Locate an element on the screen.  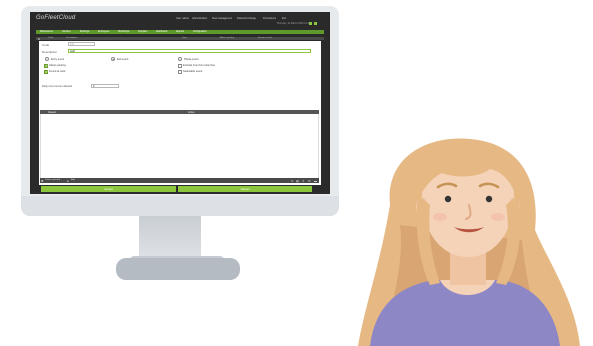
monitor-chin is located at coordinates (180, 206).